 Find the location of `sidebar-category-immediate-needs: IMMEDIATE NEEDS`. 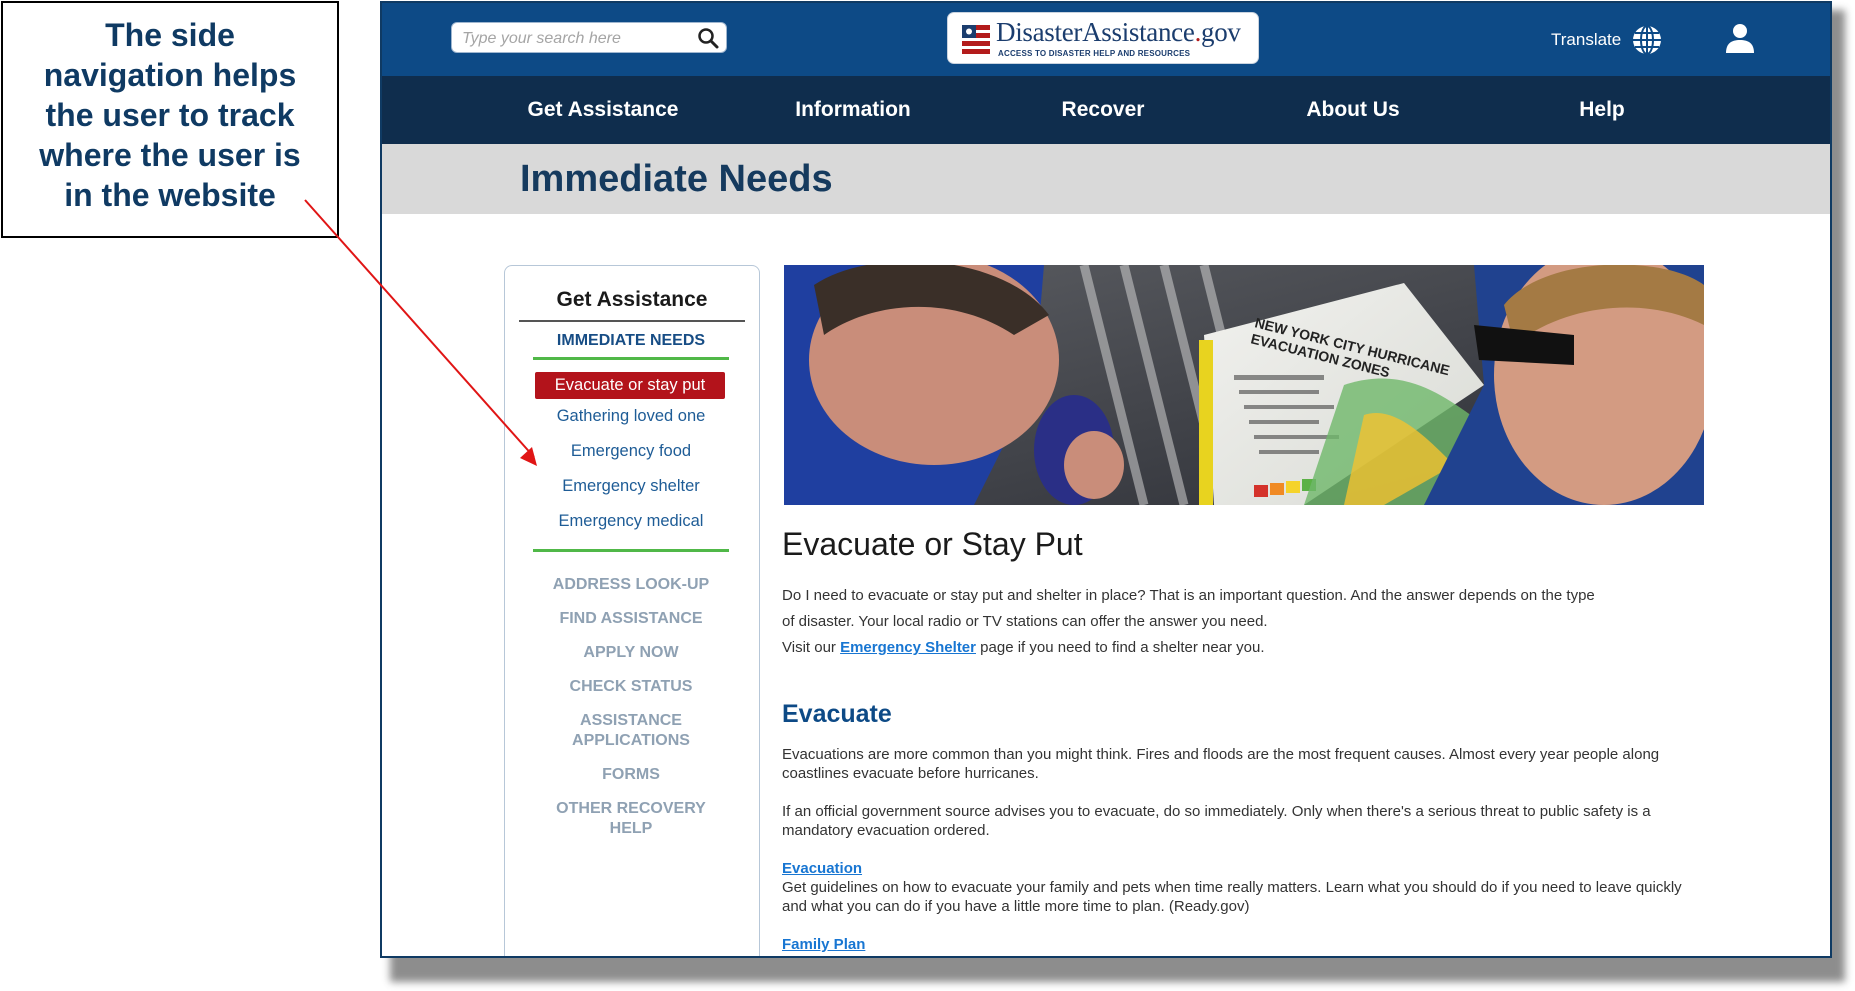

sidebar-category-immediate-needs: IMMEDIATE NEEDS is located at coordinates (631, 344).